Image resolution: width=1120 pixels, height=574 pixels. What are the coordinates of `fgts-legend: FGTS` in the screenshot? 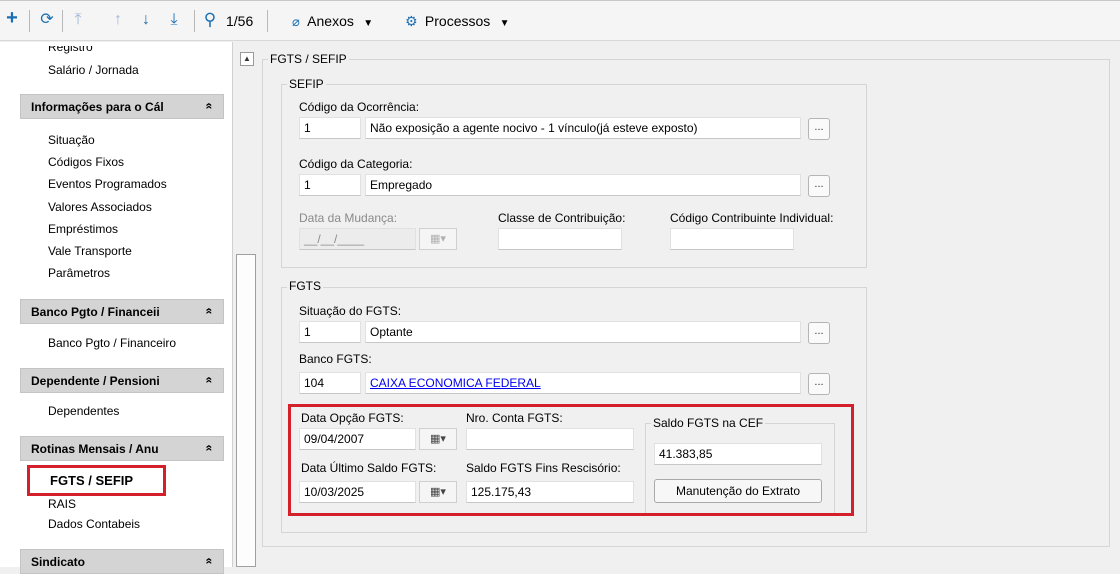 It's located at (305, 286).